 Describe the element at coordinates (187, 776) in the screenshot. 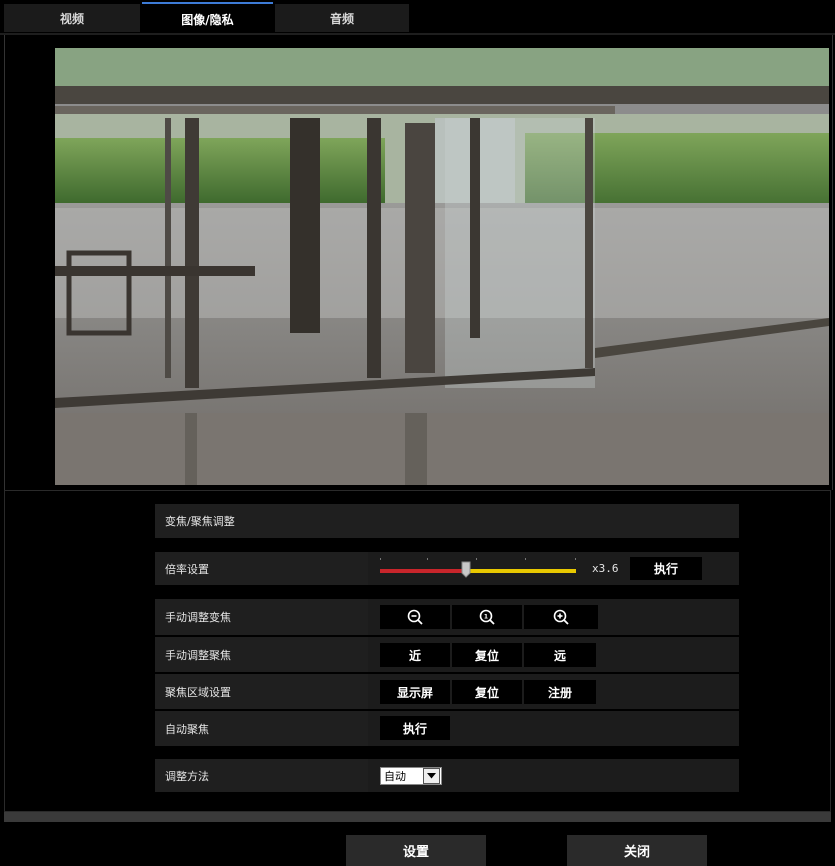

I see `adjust-method-label: 调整方法` at that location.